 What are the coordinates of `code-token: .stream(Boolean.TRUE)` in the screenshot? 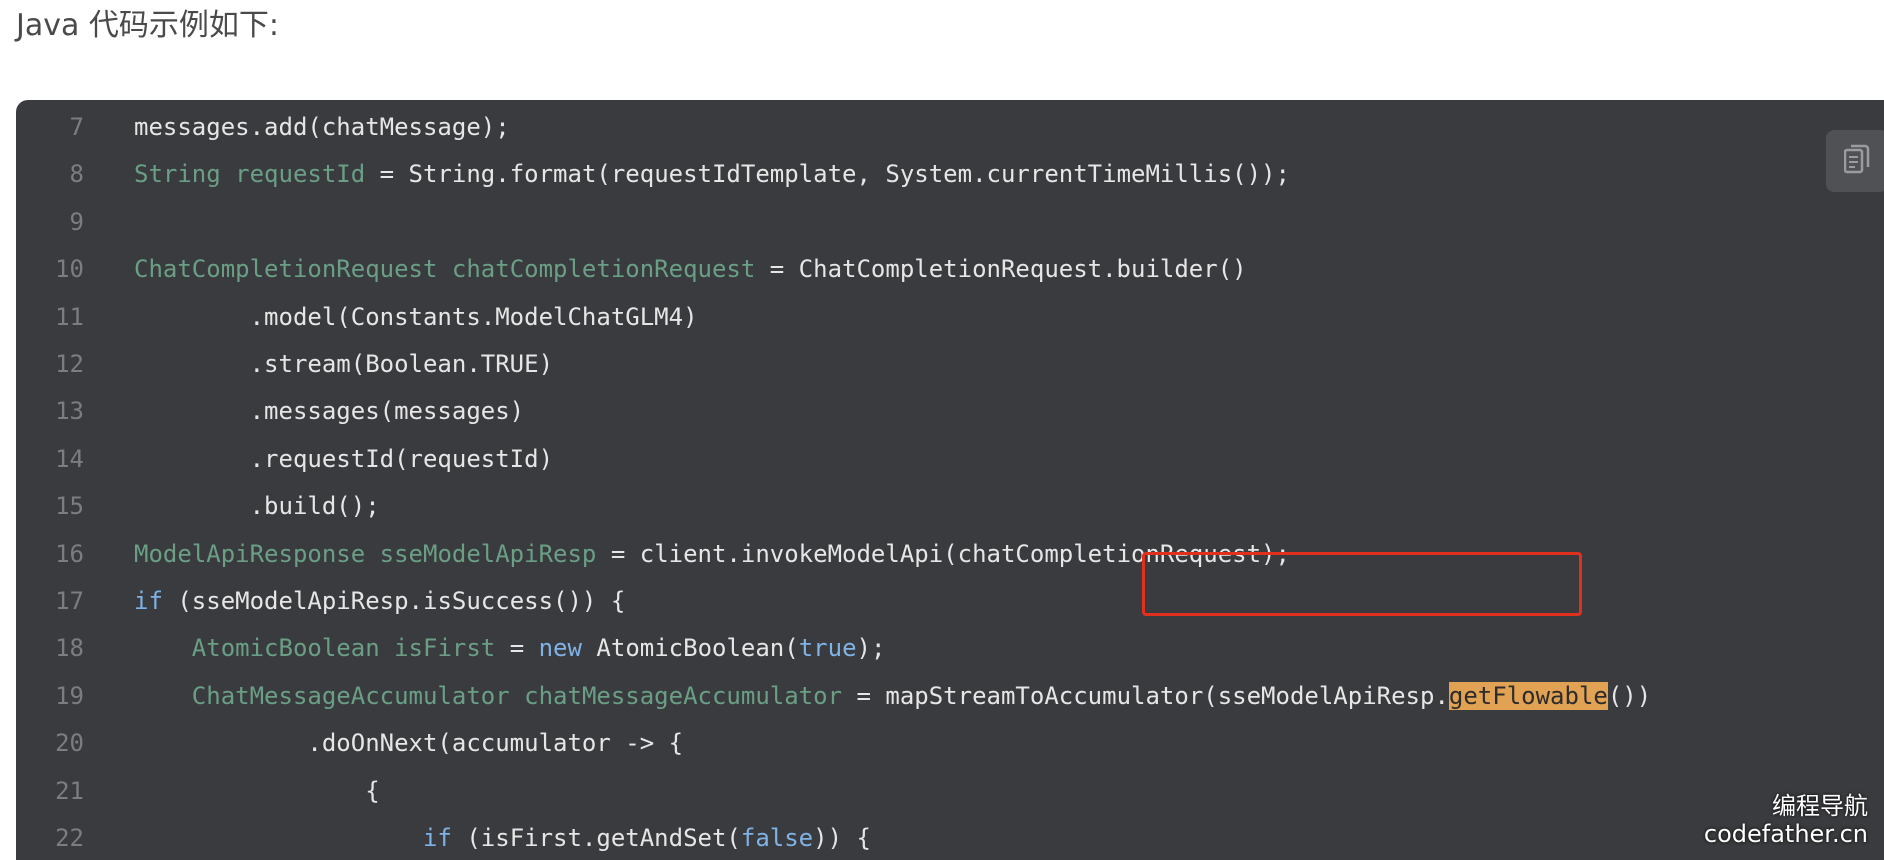 It's located at (344, 364).